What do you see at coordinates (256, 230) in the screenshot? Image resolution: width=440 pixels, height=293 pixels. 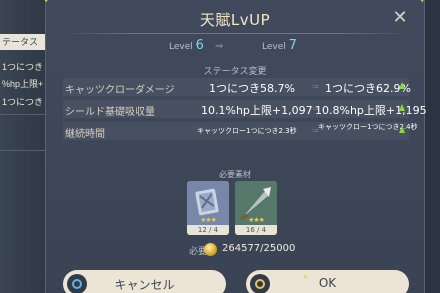 I see `material-count: 16 / 4` at bounding box center [256, 230].